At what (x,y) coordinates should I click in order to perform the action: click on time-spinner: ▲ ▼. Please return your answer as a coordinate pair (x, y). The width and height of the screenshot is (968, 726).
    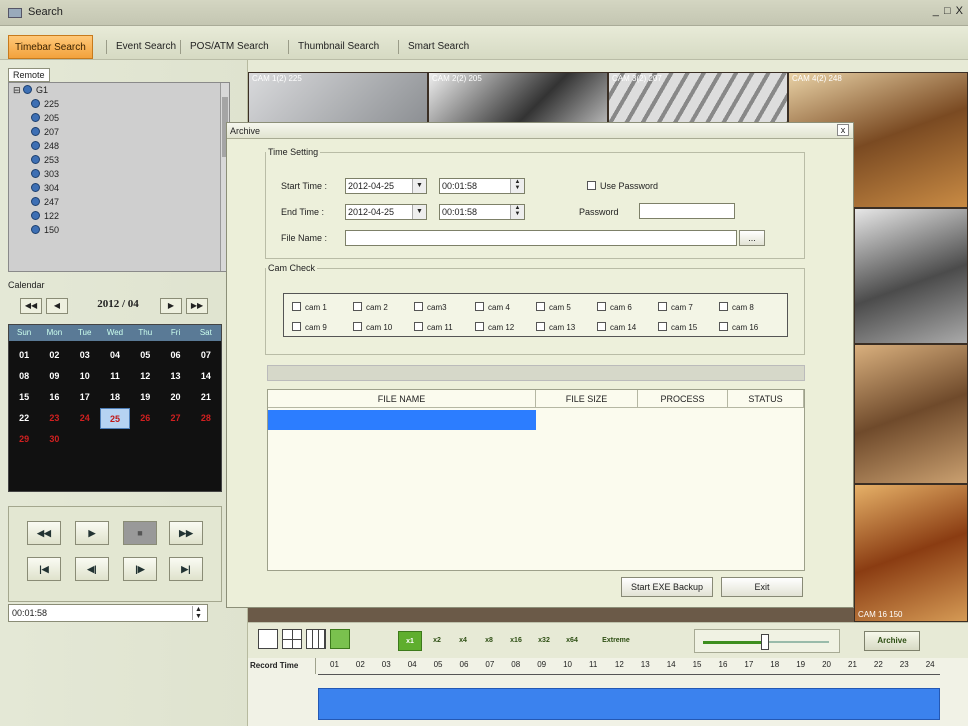
    Looking at the image, I should click on (198, 613).